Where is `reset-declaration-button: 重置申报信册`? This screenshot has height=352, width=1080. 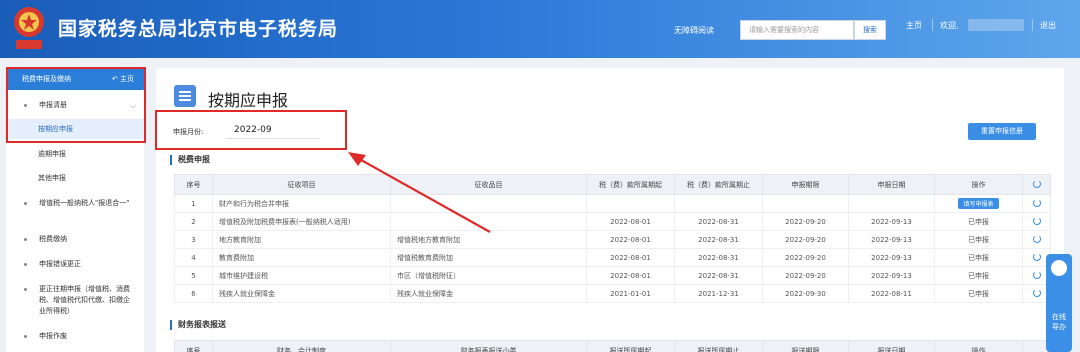 reset-declaration-button: 重置申报信册 is located at coordinates (1002, 131).